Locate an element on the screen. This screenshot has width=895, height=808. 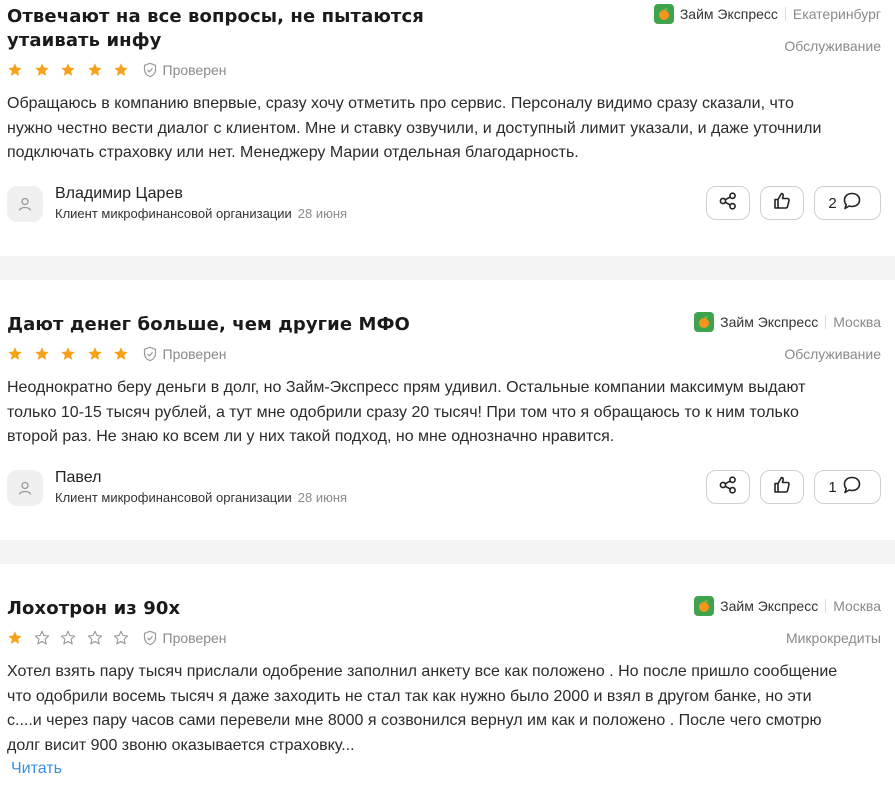
review-title: Лохотрон из 90х is located at coordinates (267, 609).